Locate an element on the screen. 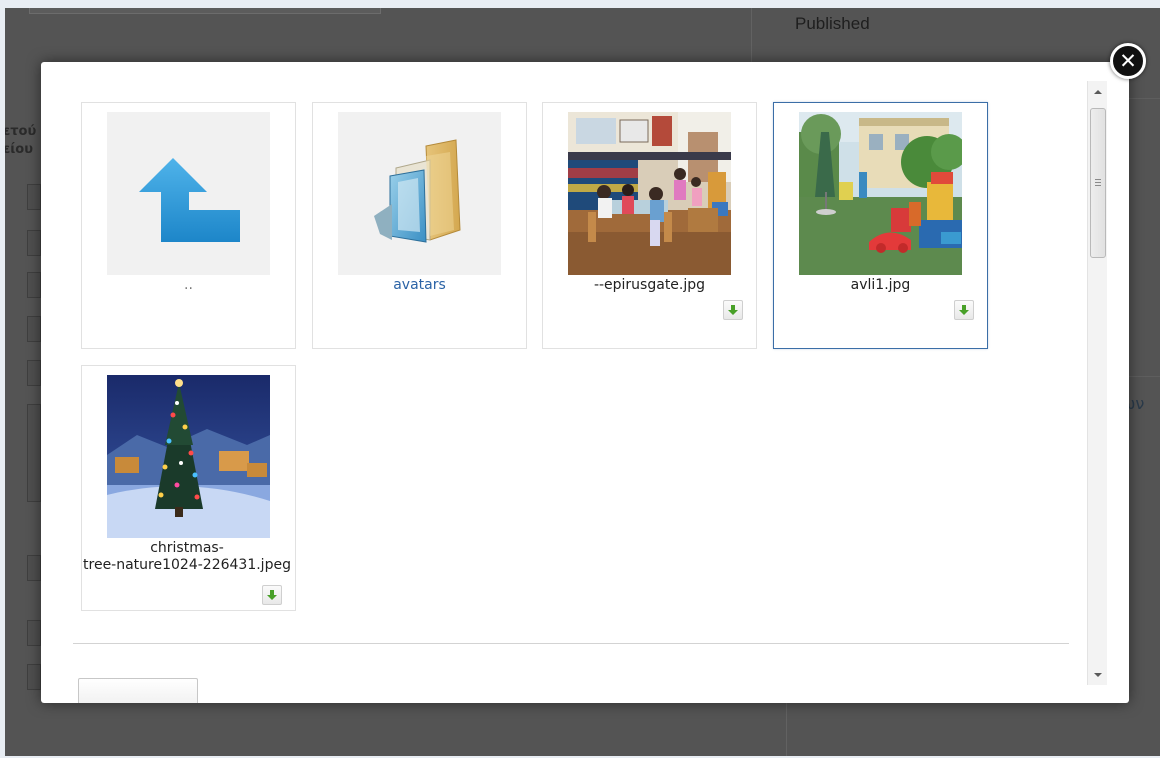 Image resolution: width=1160 pixels, height=758 pixels. file-item-label: --epirusgate.jpg is located at coordinates (649, 285).